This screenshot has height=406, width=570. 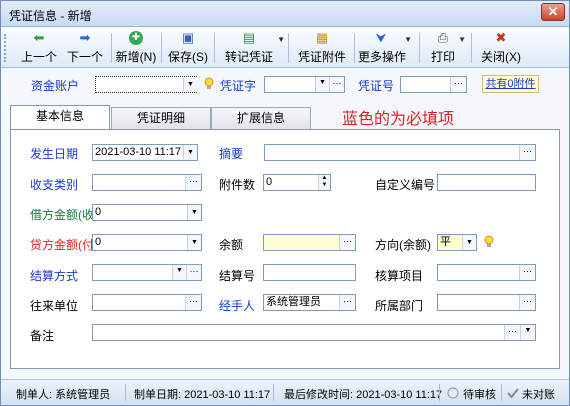 I want to click on settle-method-field: ▼ ···, so click(x=147, y=272).